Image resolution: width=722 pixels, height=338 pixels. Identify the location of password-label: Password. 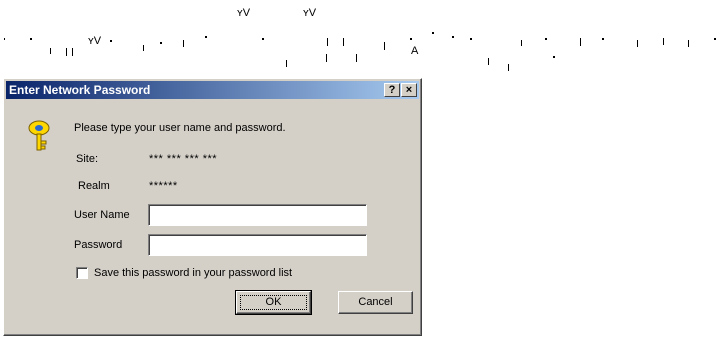
(98, 245).